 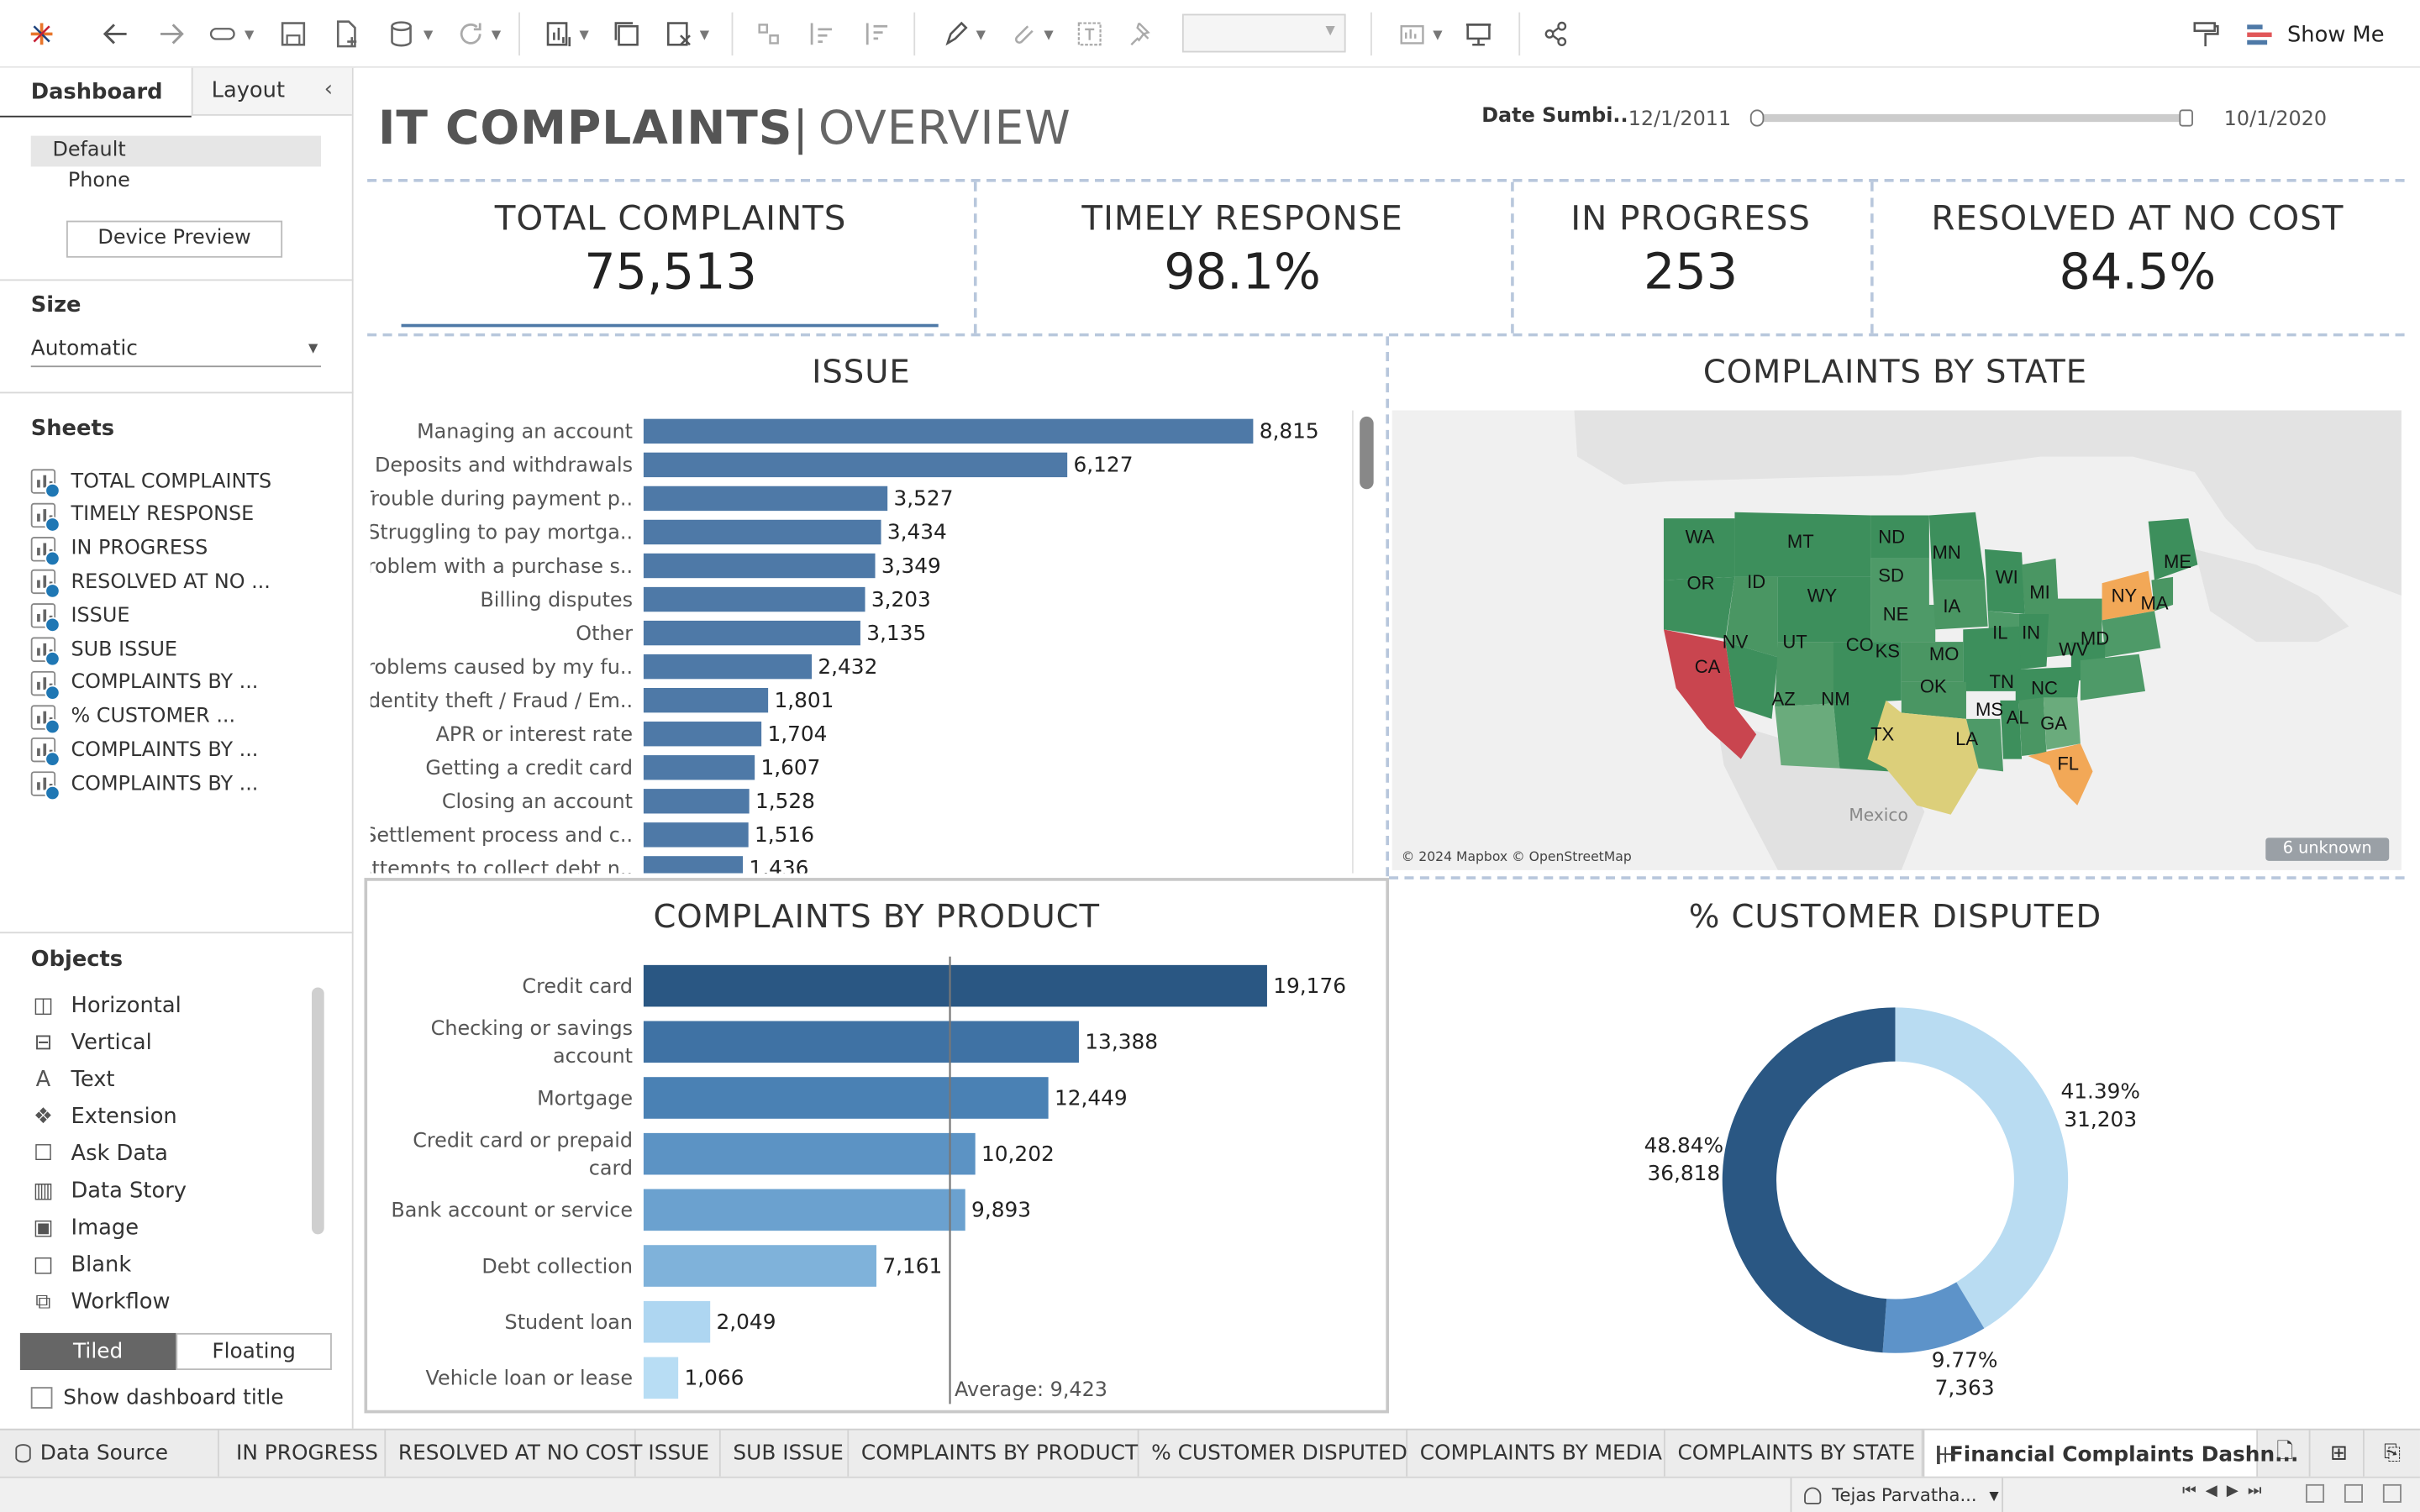 What do you see at coordinates (820, 33) in the screenshot?
I see `sort-ascending-icon` at bounding box center [820, 33].